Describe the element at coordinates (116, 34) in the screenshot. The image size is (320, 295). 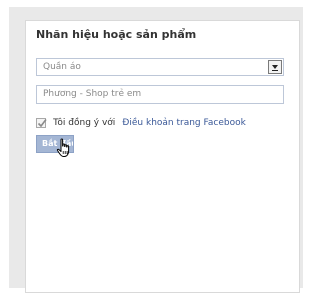
I see `panel-title: Nhãn hiệu hoặc sản phẩm` at that location.